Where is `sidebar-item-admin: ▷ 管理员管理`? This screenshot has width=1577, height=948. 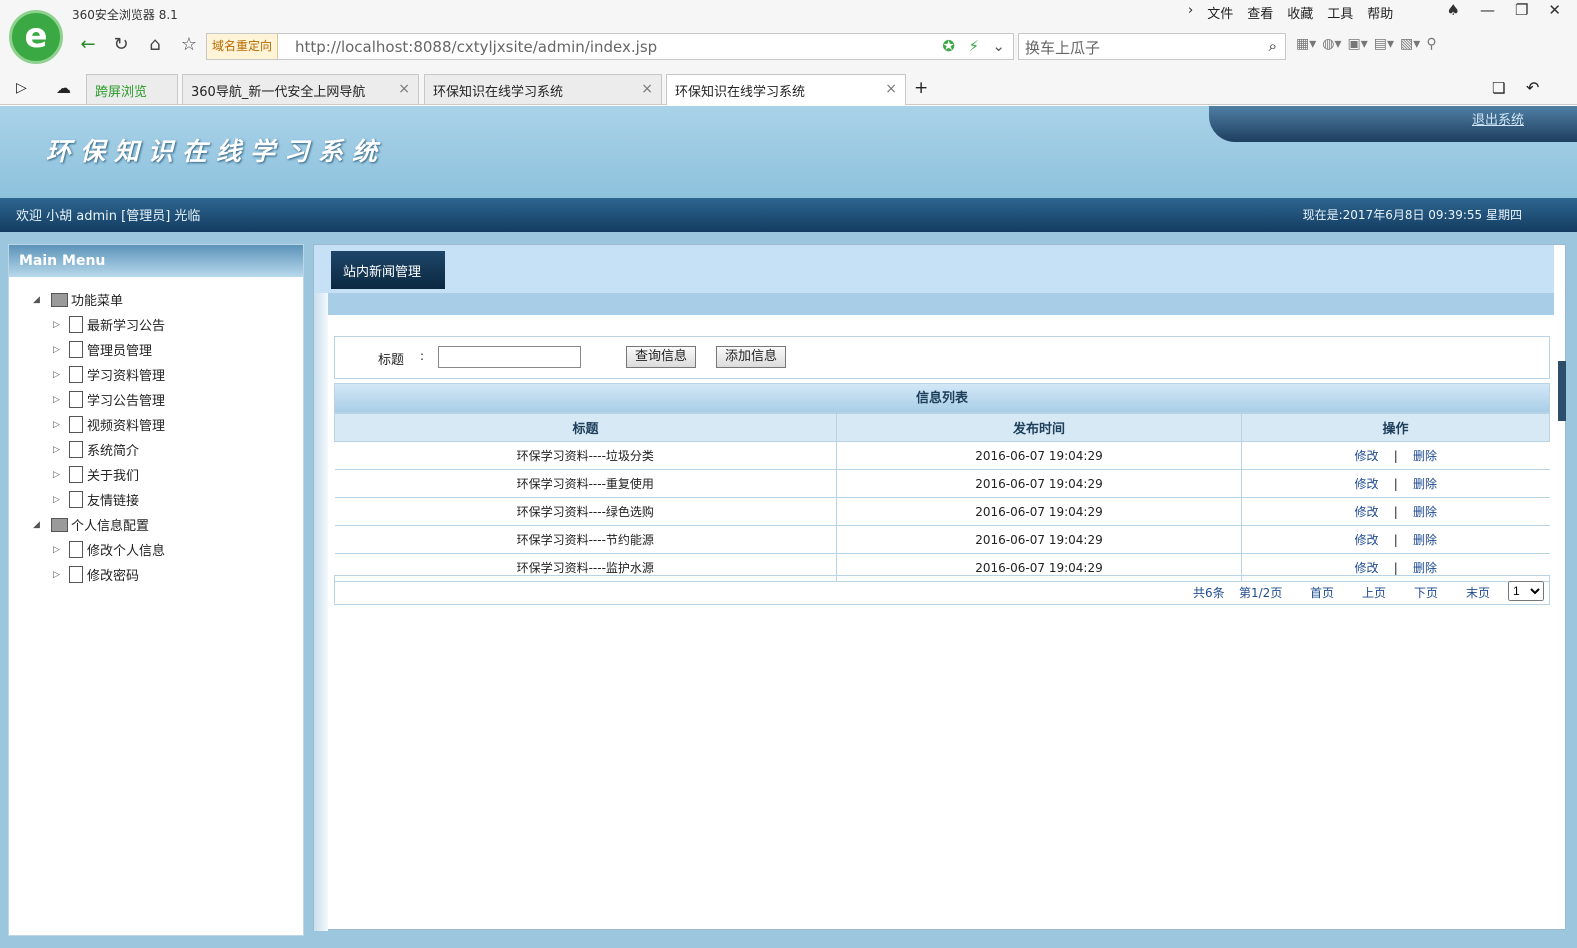 sidebar-item-admin: ▷ 管理员管理 is located at coordinates (168, 349).